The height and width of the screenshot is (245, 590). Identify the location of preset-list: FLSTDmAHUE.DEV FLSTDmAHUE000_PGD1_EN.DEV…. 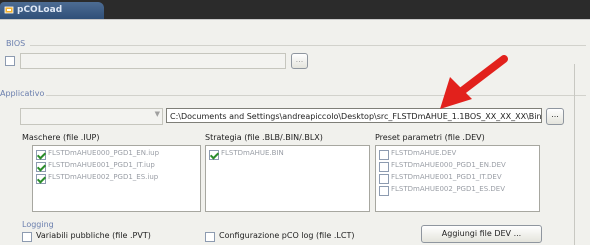
(457, 178).